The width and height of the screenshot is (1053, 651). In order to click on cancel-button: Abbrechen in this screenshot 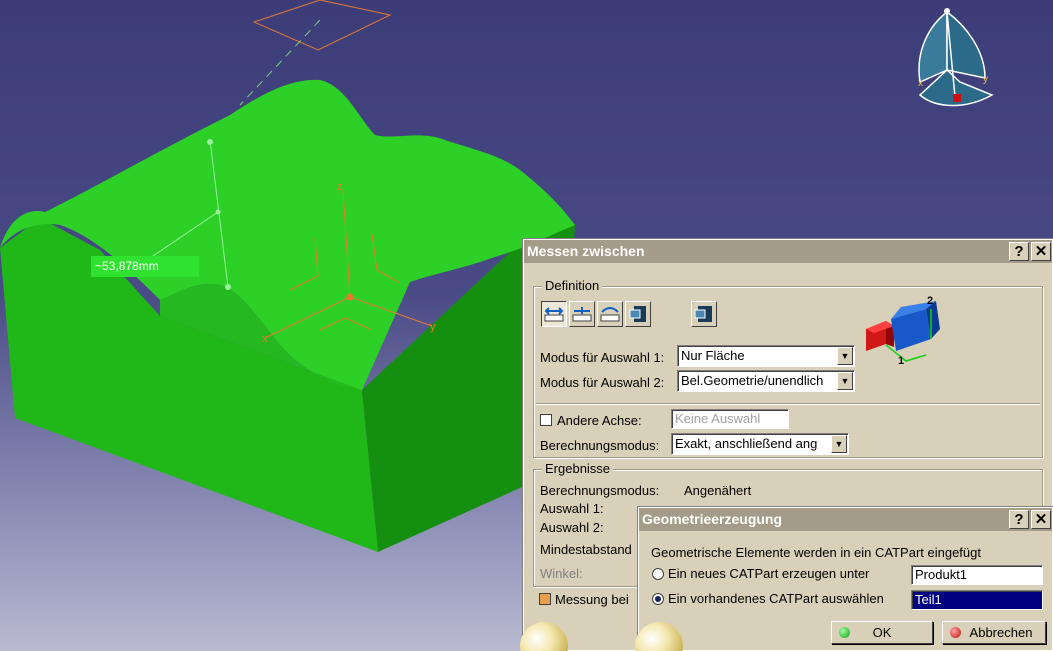, I will do `click(994, 632)`.